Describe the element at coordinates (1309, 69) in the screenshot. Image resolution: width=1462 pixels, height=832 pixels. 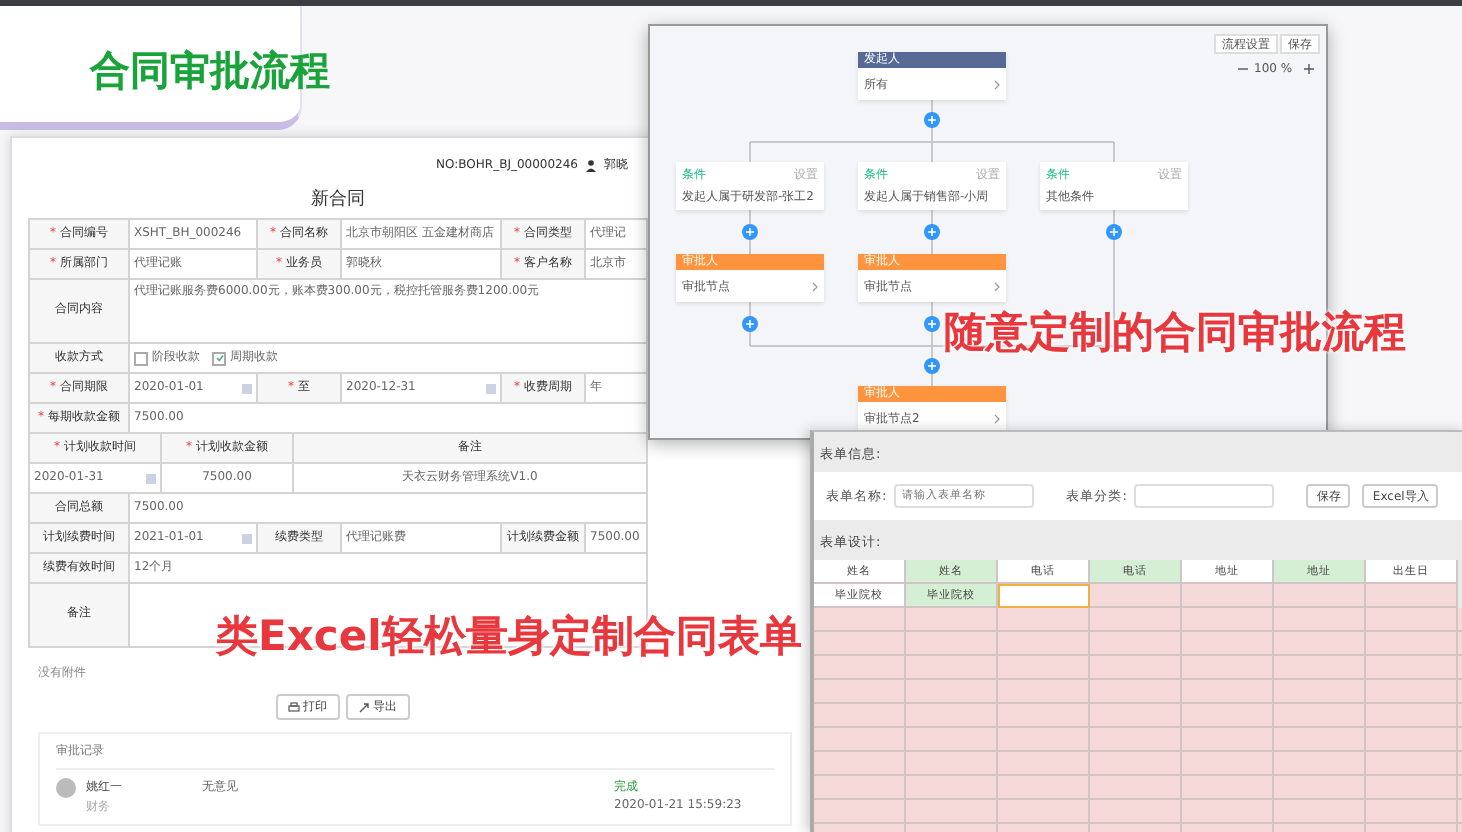
I see `zoom-in-icon` at that location.